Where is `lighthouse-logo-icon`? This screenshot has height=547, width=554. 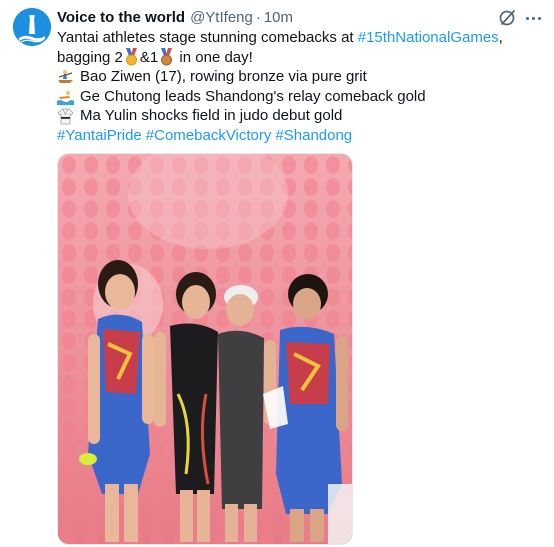
lighthouse-logo-icon is located at coordinates (32, 27).